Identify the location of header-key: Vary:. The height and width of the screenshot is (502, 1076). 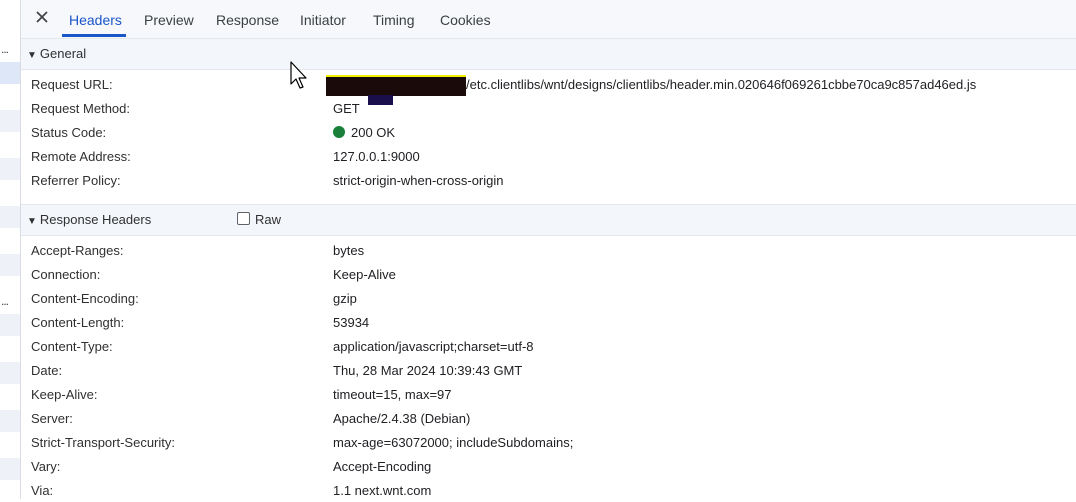
(46, 466).